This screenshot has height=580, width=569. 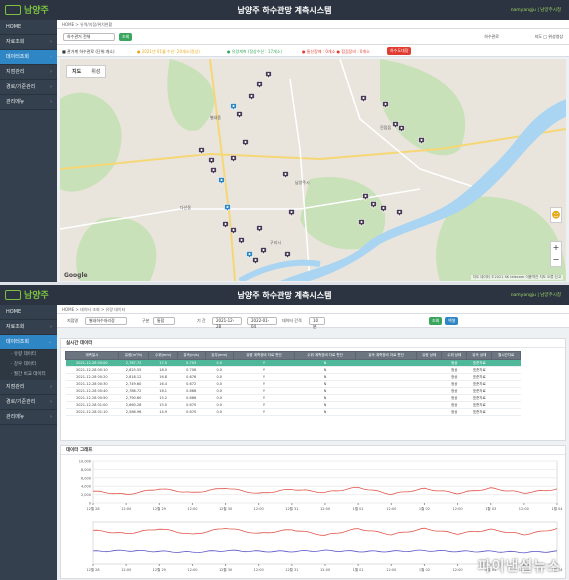 I want to click on table-header-cell: 강우(mm), so click(x=219, y=355).